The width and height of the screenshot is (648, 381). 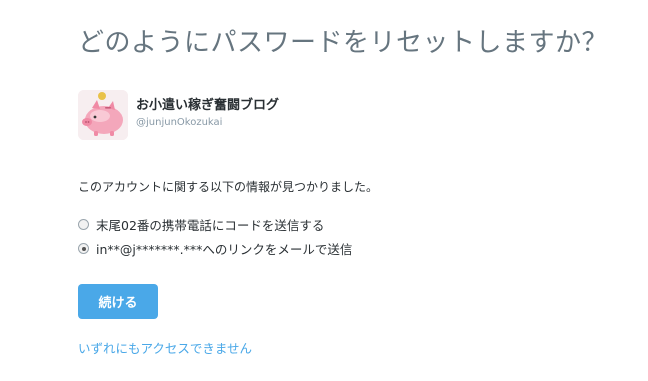 I want to click on radio-sms, so click(x=83, y=224).